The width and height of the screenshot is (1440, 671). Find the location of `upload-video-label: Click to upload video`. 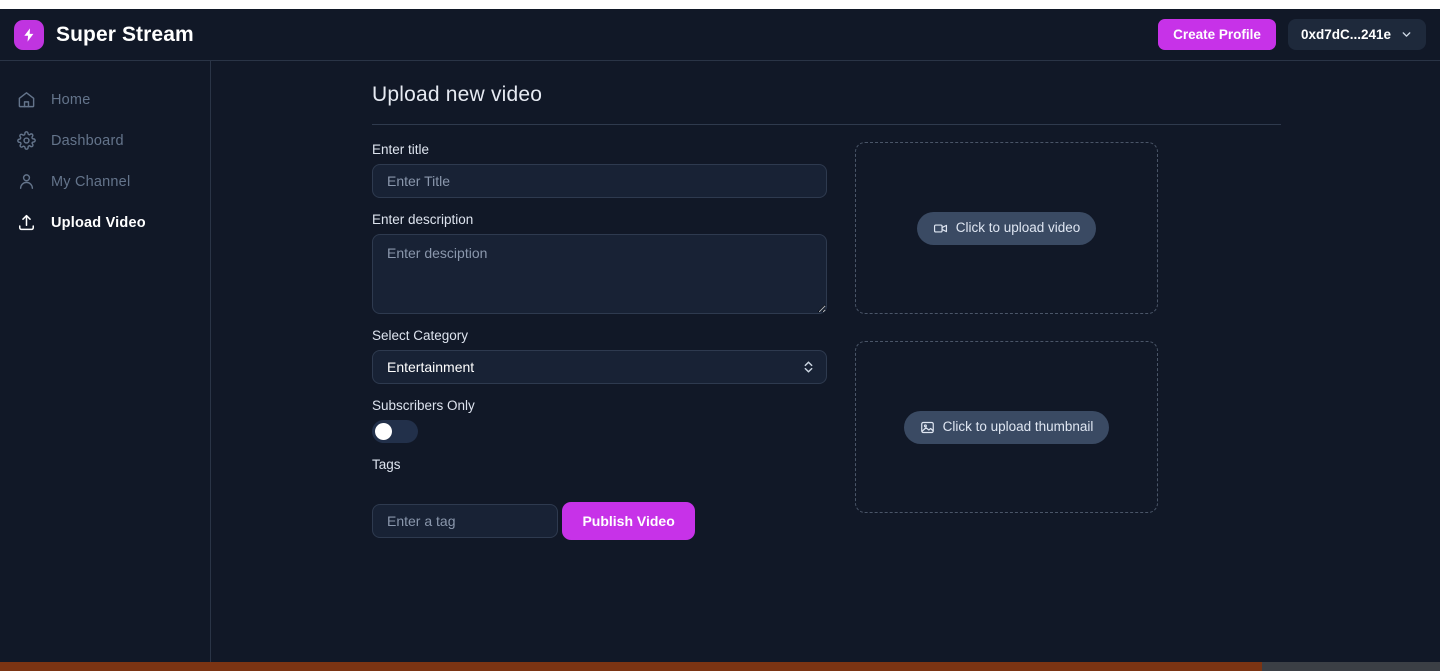

upload-video-label: Click to upload video is located at coordinates (1018, 228).